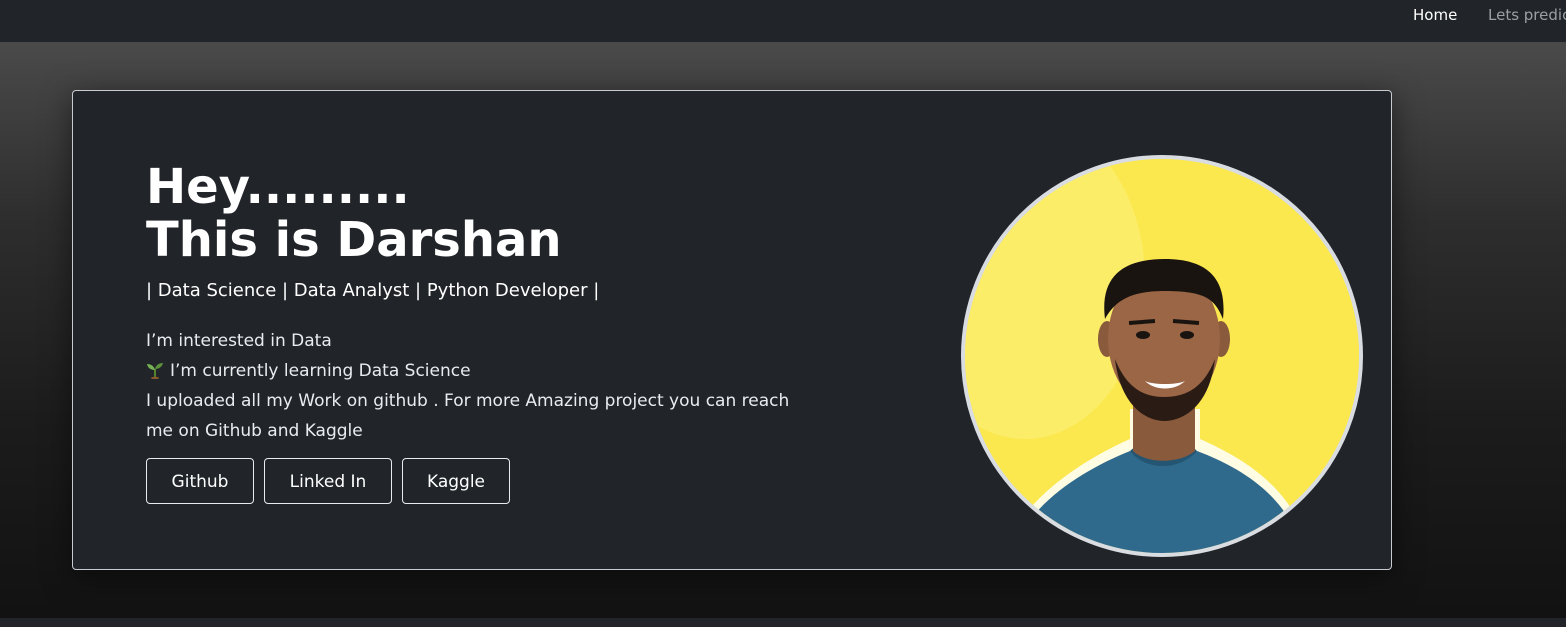  I want to click on linkedin-button: Linked In, so click(328, 481).